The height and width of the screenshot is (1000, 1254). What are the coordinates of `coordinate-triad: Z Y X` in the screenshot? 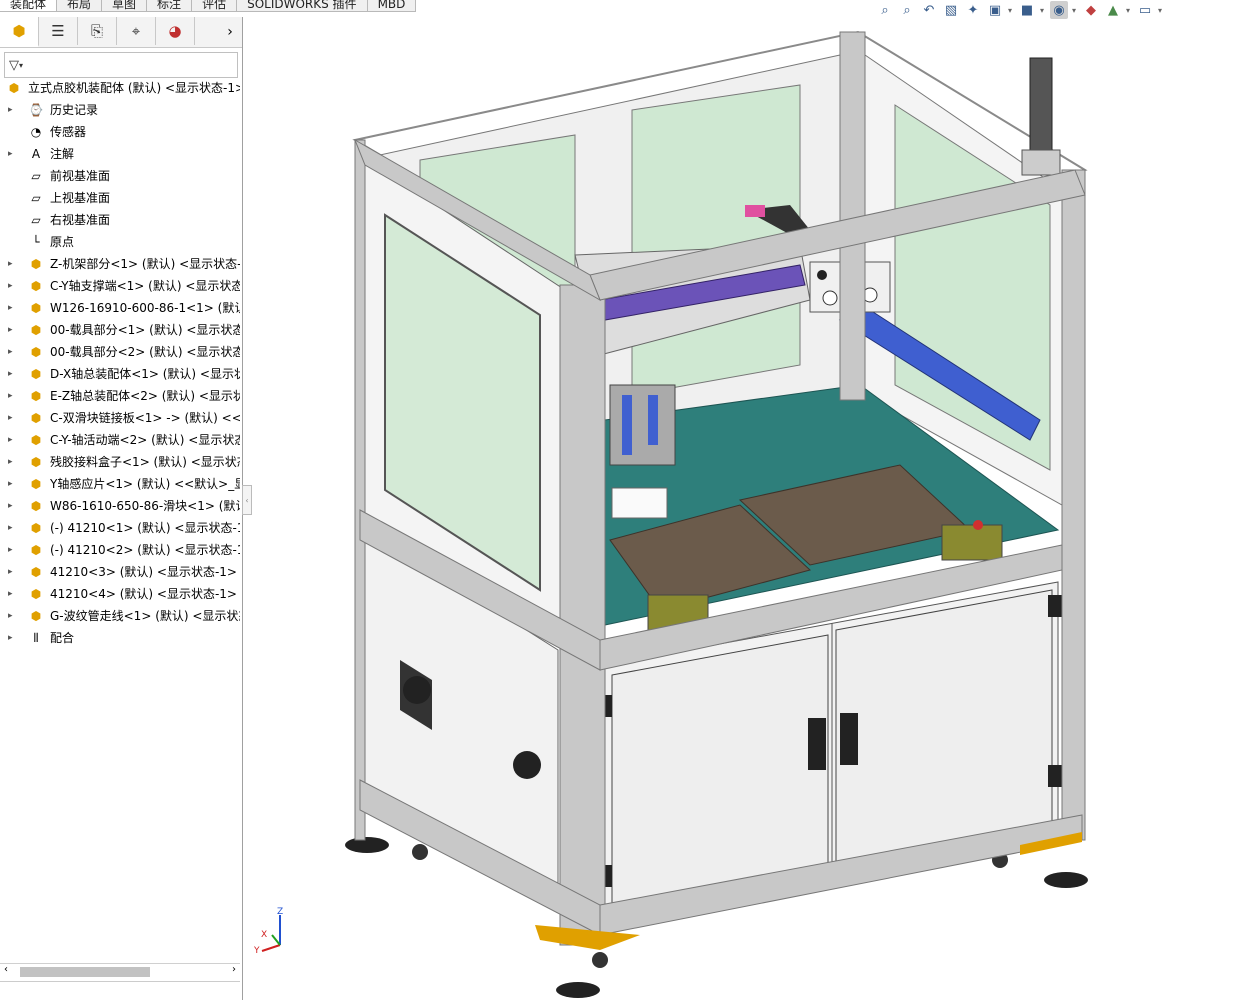 It's located at (268, 931).